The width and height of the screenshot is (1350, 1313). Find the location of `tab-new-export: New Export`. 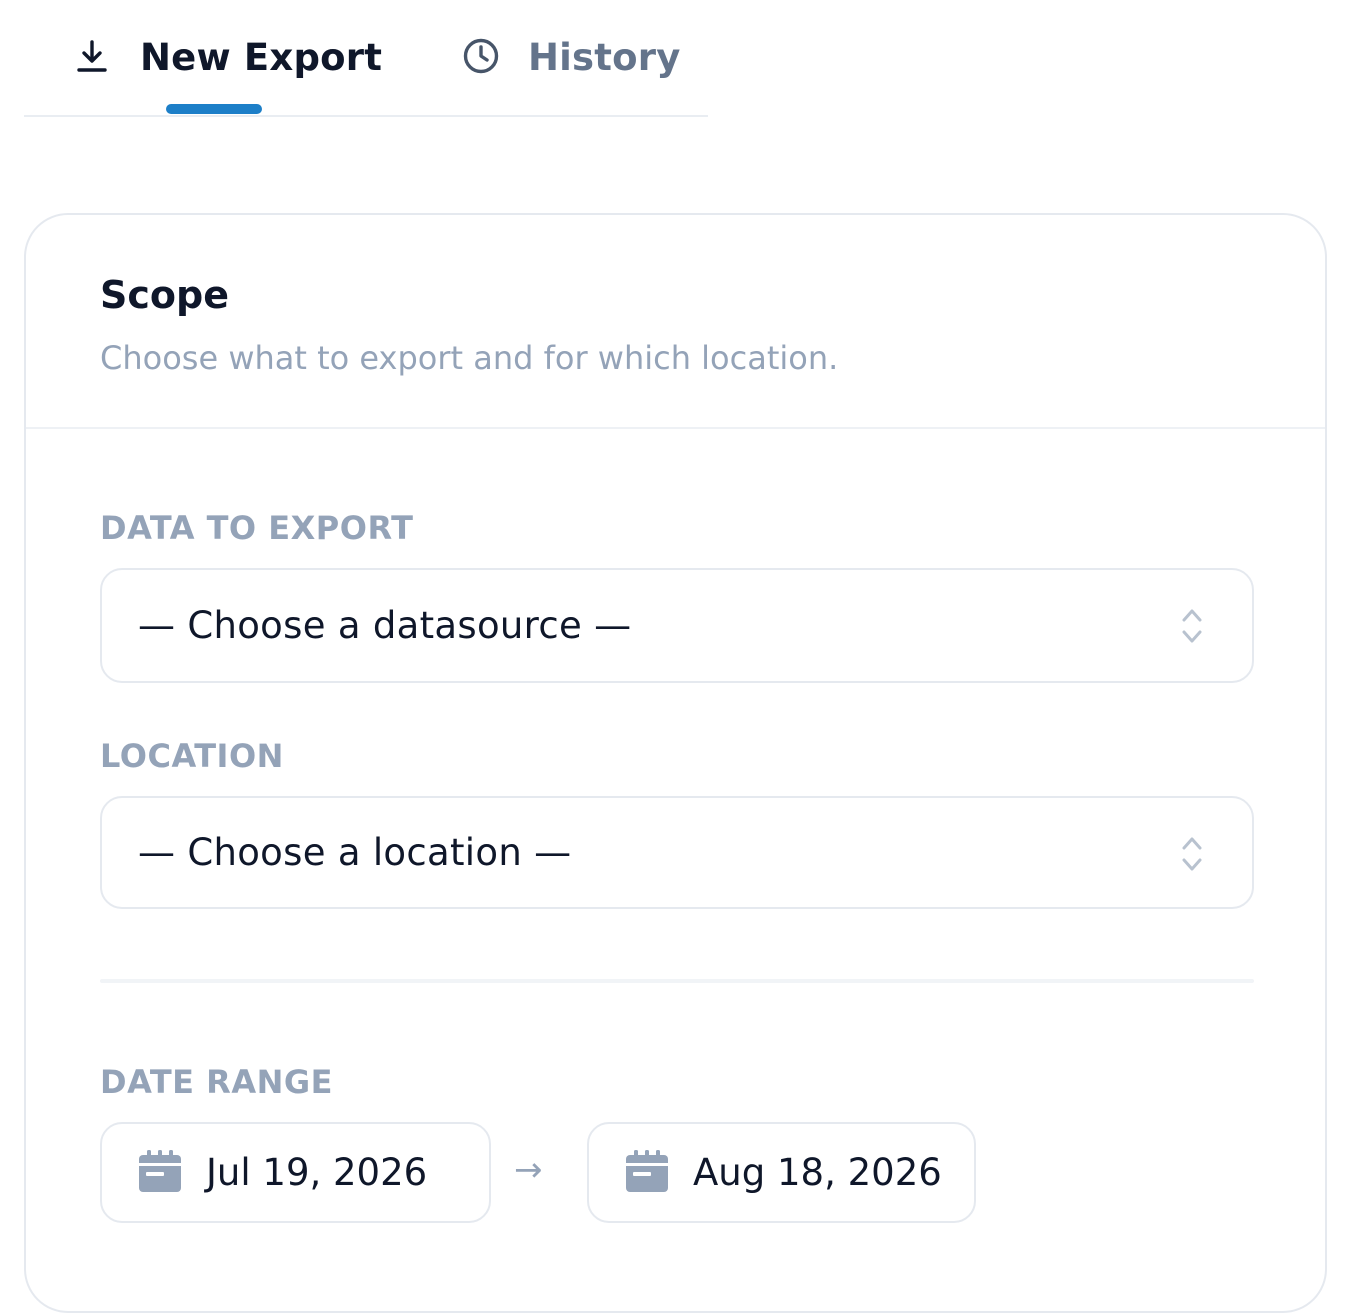

tab-new-export: New Export is located at coordinates (229, 57).